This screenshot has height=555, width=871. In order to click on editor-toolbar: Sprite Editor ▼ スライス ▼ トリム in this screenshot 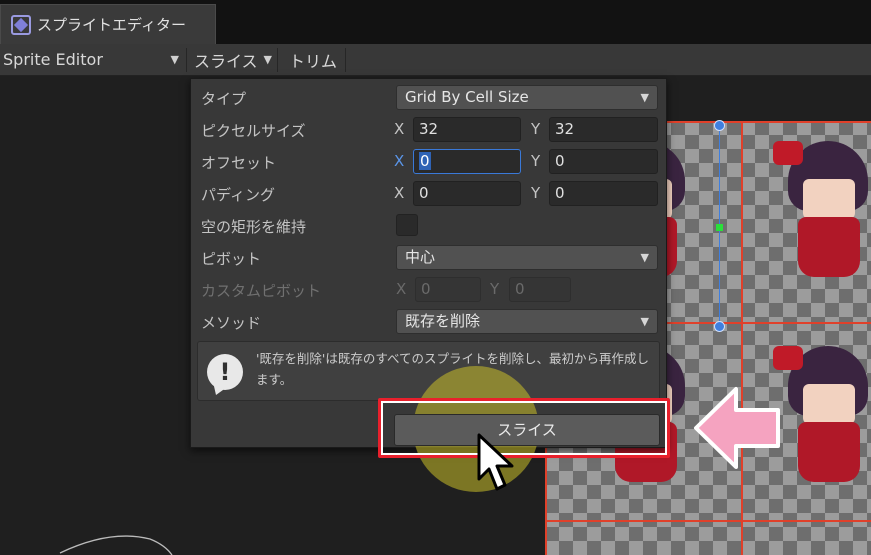, I will do `click(435, 60)`.